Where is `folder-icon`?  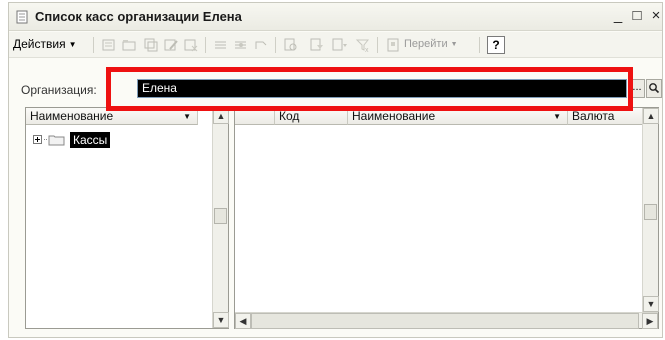
folder-icon is located at coordinates (54, 140).